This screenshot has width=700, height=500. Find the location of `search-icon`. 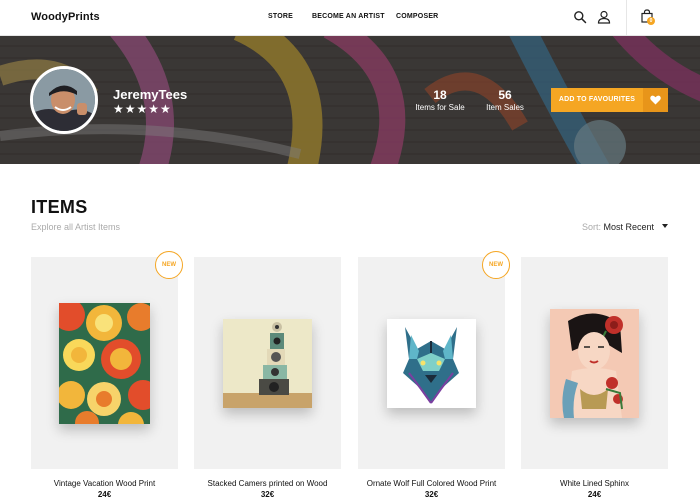

search-icon is located at coordinates (580, 17).